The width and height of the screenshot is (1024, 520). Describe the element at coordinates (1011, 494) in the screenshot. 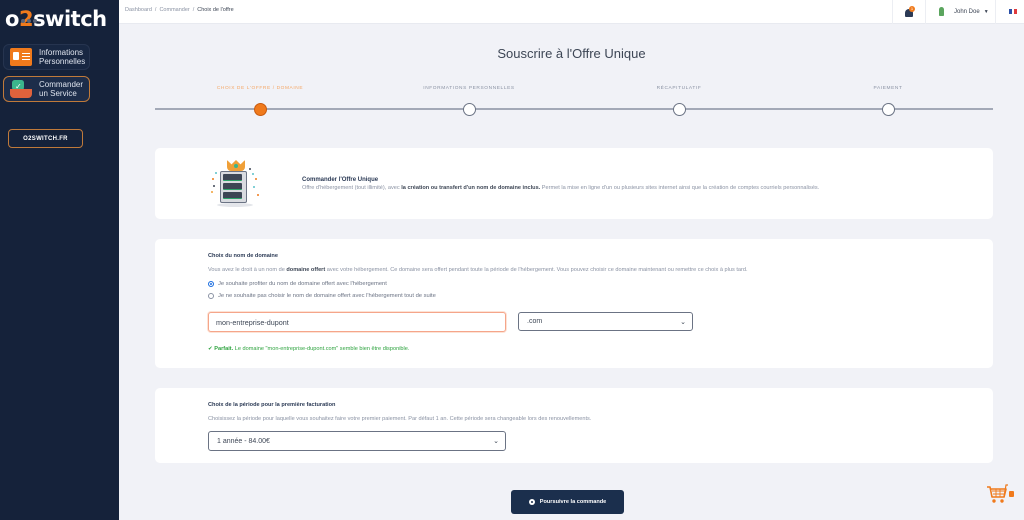

I see `cart-count-badge` at that location.